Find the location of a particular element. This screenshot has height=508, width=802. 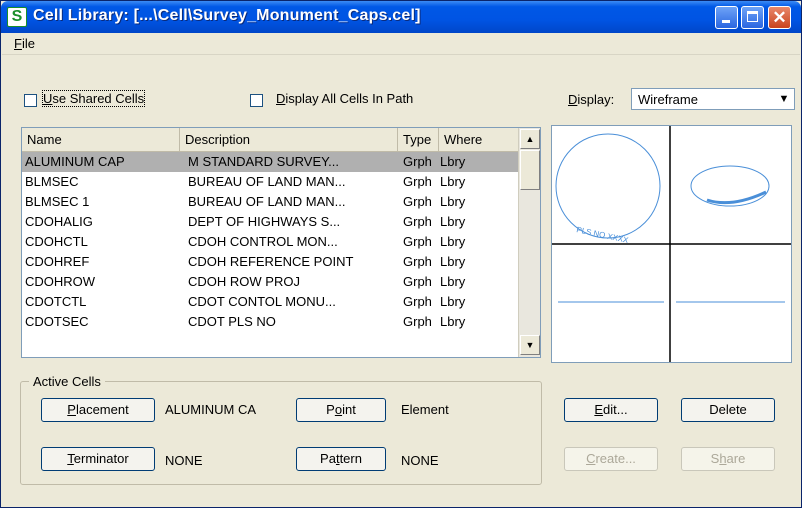

column-header-name: Name is located at coordinates (101, 140).